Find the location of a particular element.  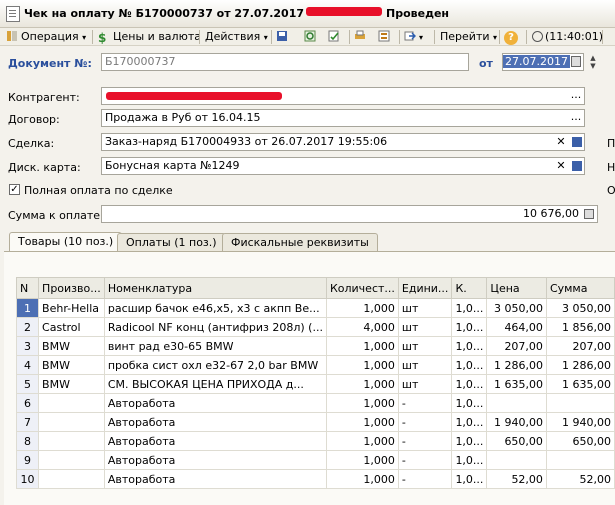

cell: винт рад е30-65 BMW is located at coordinates (215, 346).